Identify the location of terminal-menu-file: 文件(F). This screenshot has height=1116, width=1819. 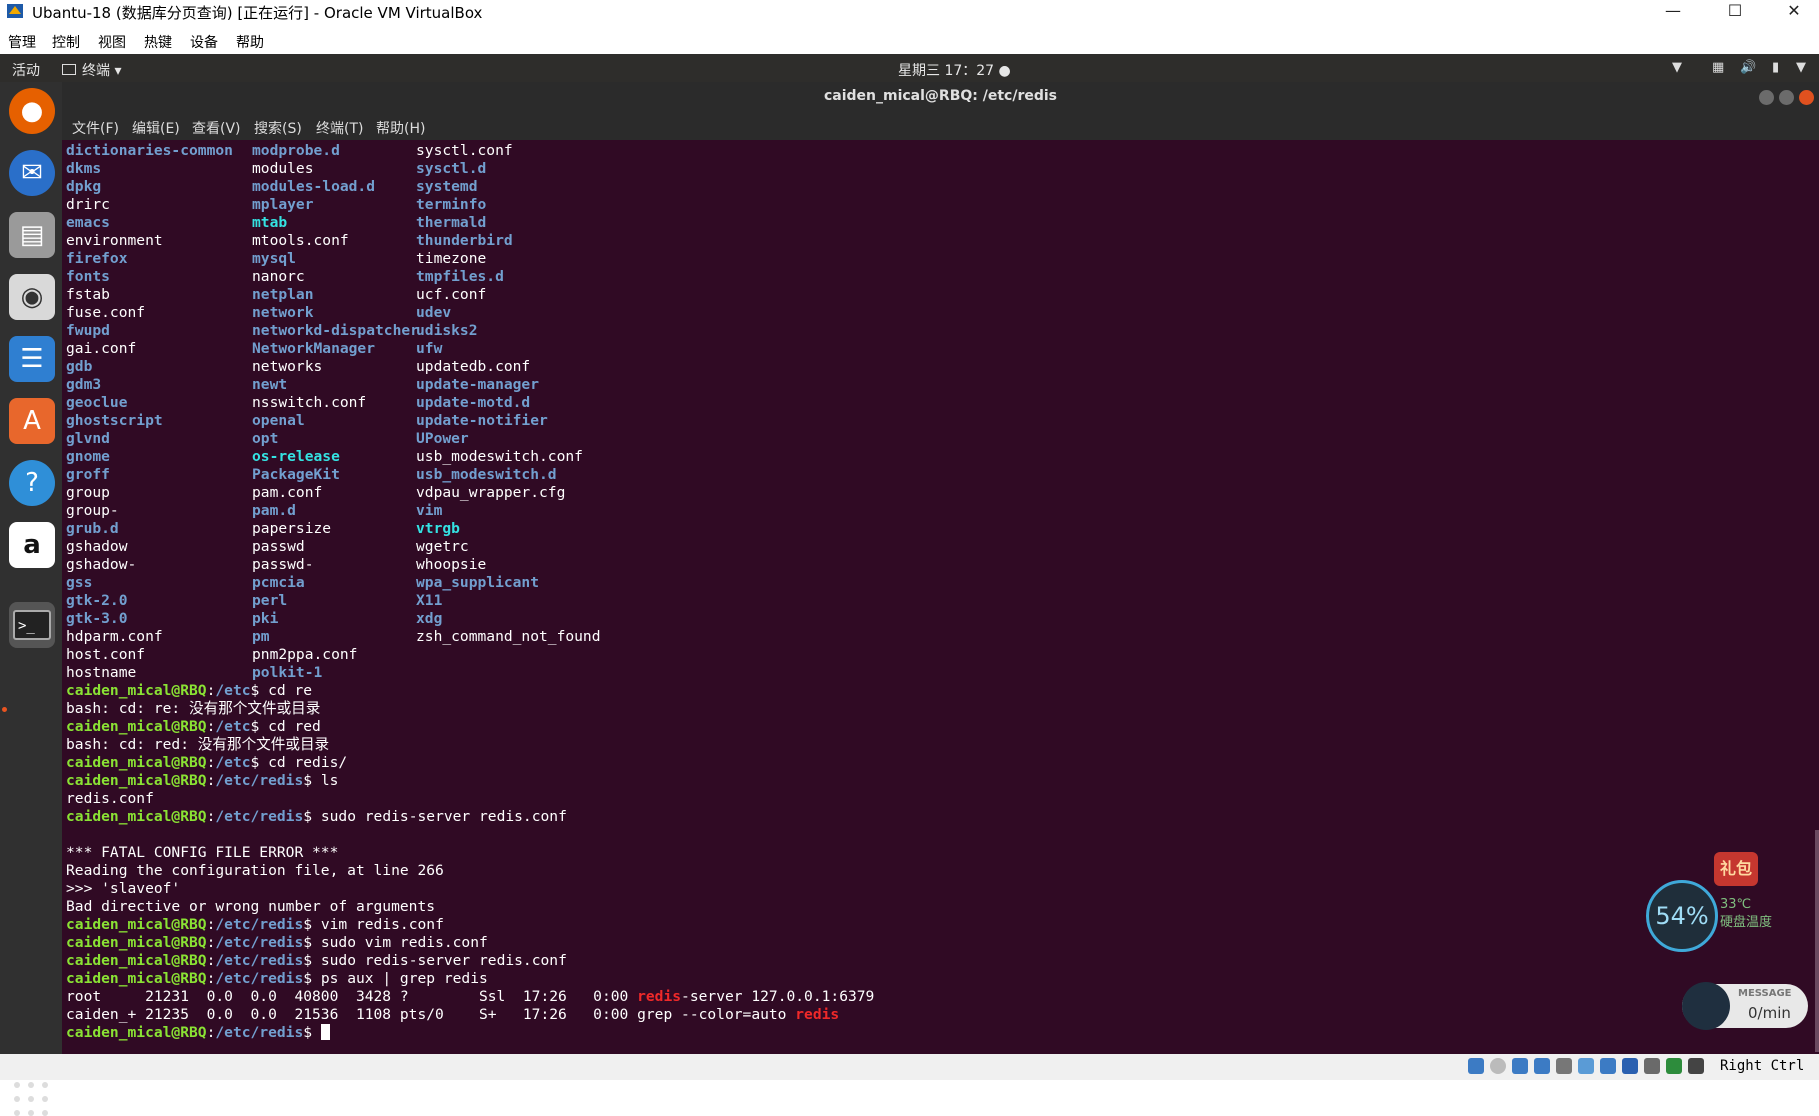
(95, 128).